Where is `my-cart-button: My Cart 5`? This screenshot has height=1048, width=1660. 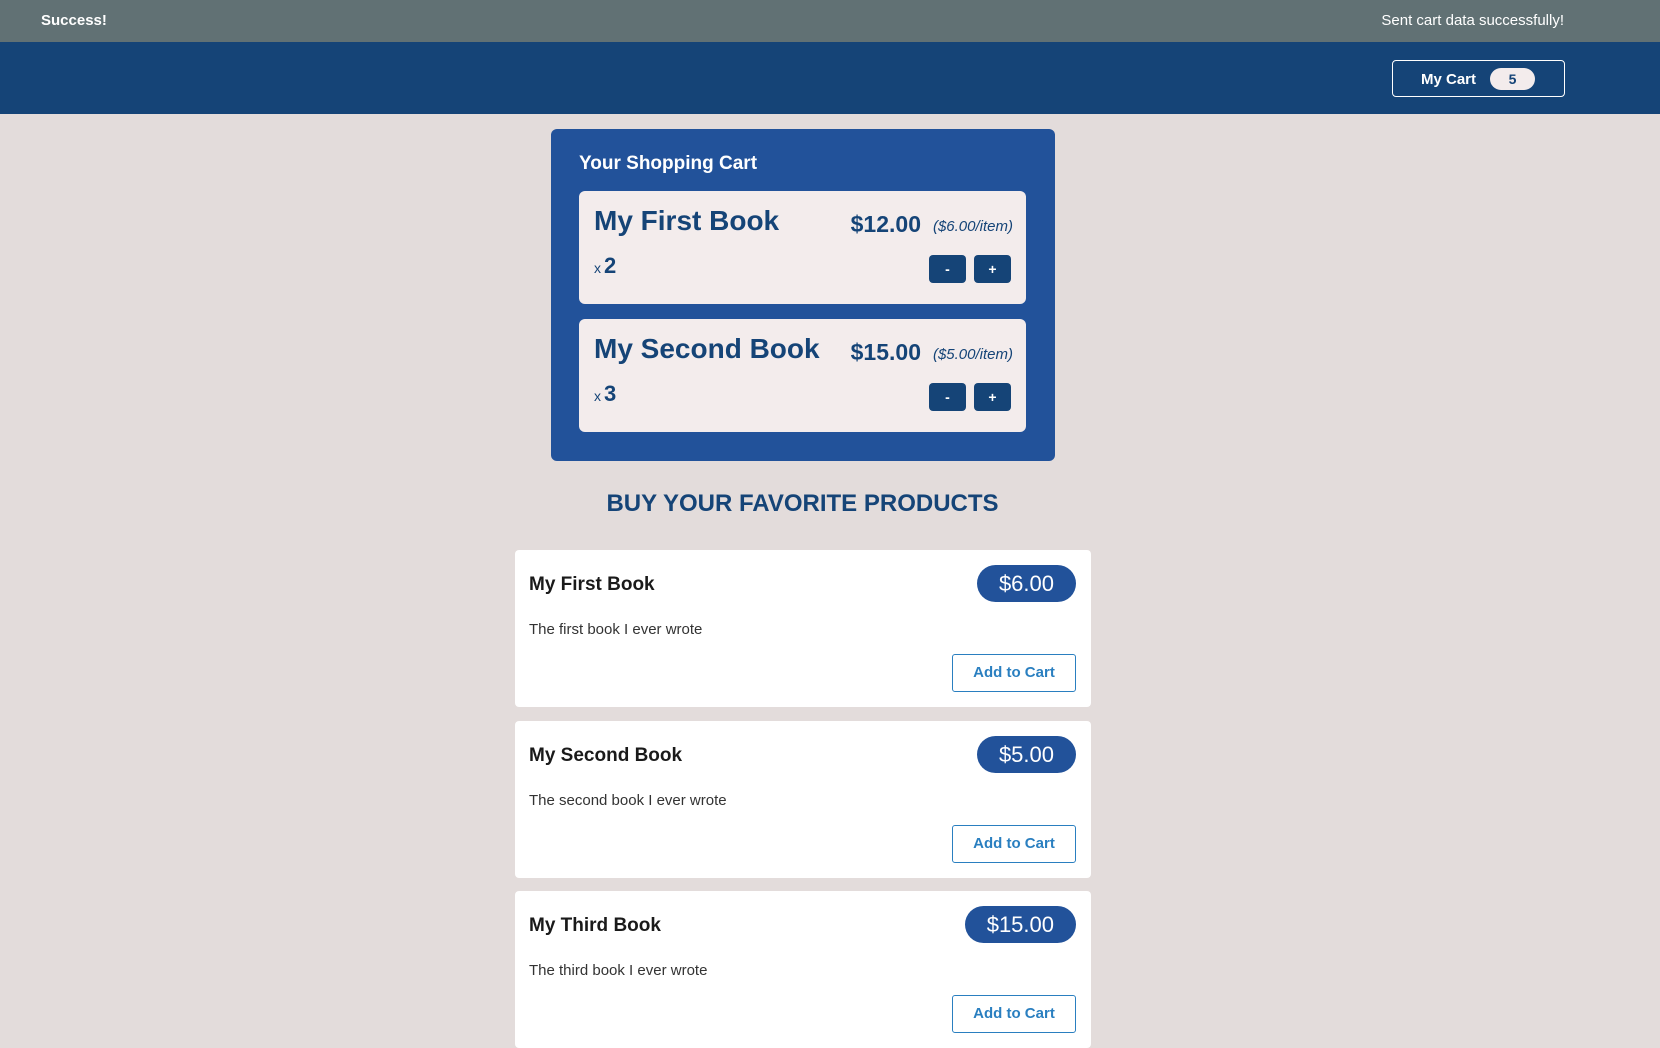 my-cart-button: My Cart 5 is located at coordinates (1478, 78).